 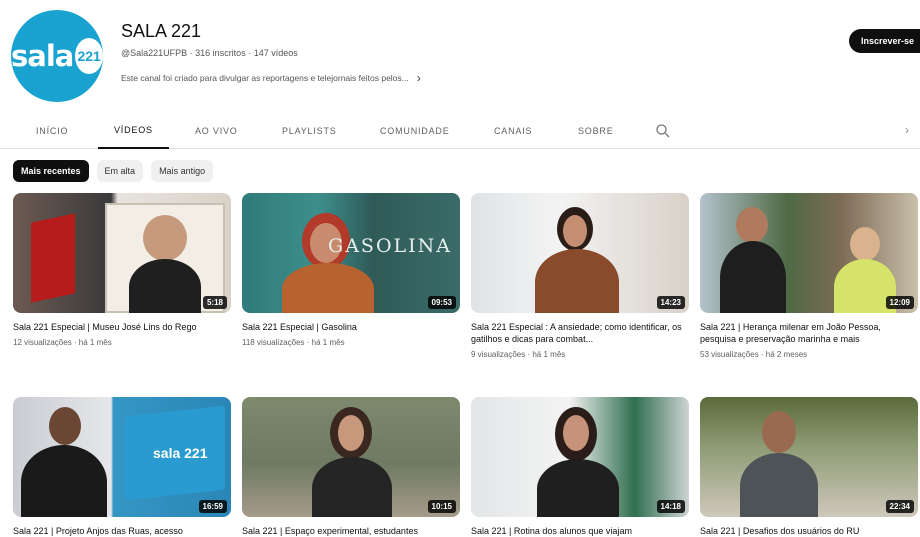 I want to click on chip-em-alta: Em alta, so click(x=120, y=171).